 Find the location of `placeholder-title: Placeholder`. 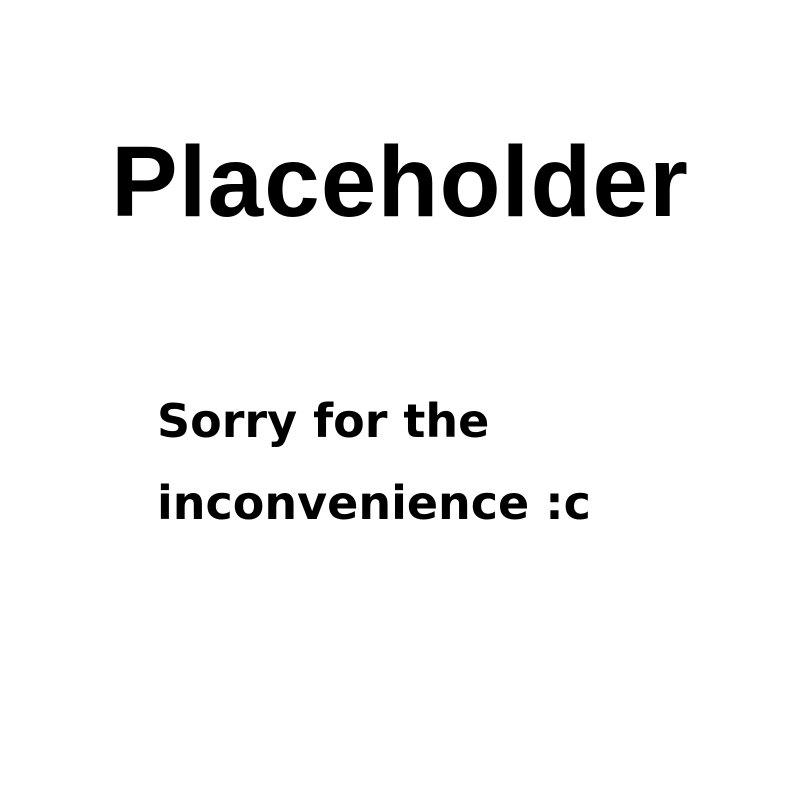

placeholder-title: Placeholder is located at coordinates (400, 182).